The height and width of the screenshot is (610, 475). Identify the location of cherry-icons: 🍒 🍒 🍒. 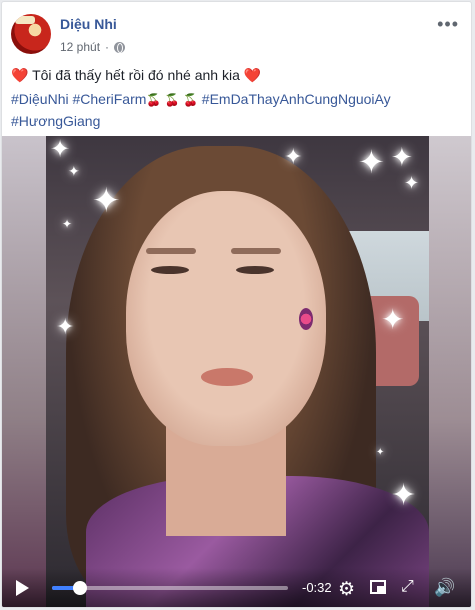
(172, 100).